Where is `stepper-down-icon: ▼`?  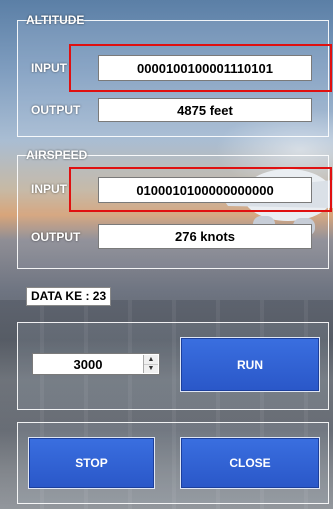
stepper-down-icon: ▼ is located at coordinates (151, 368).